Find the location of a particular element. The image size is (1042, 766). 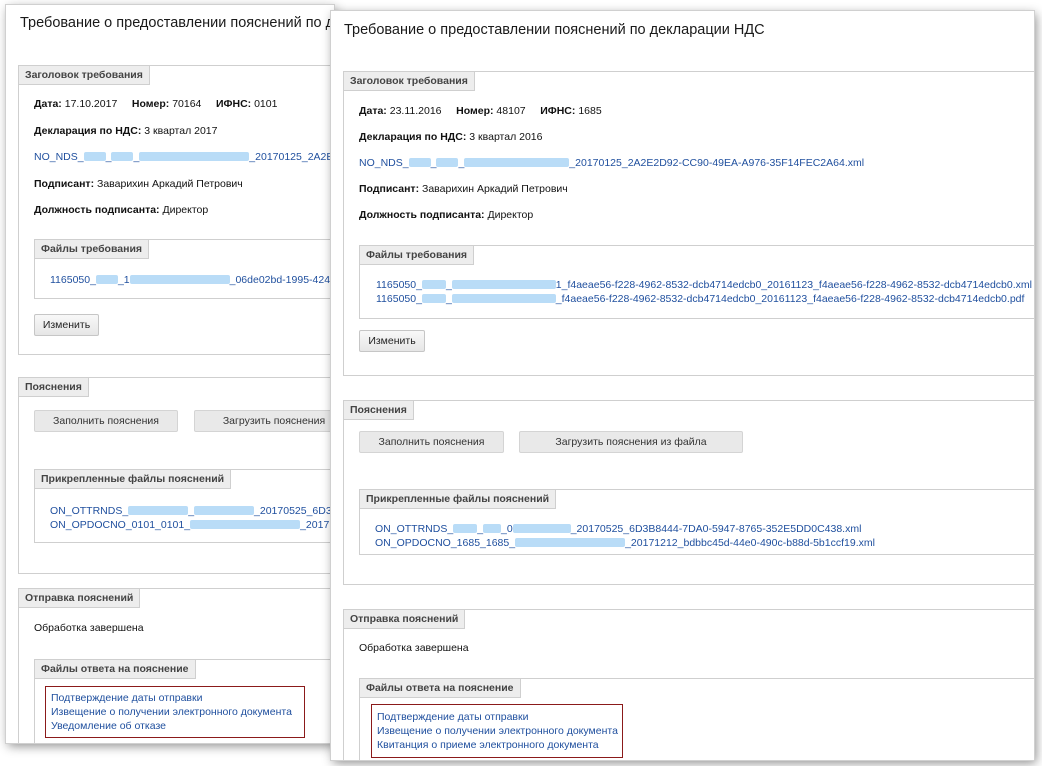

ifns-value: 0101 is located at coordinates (266, 104).